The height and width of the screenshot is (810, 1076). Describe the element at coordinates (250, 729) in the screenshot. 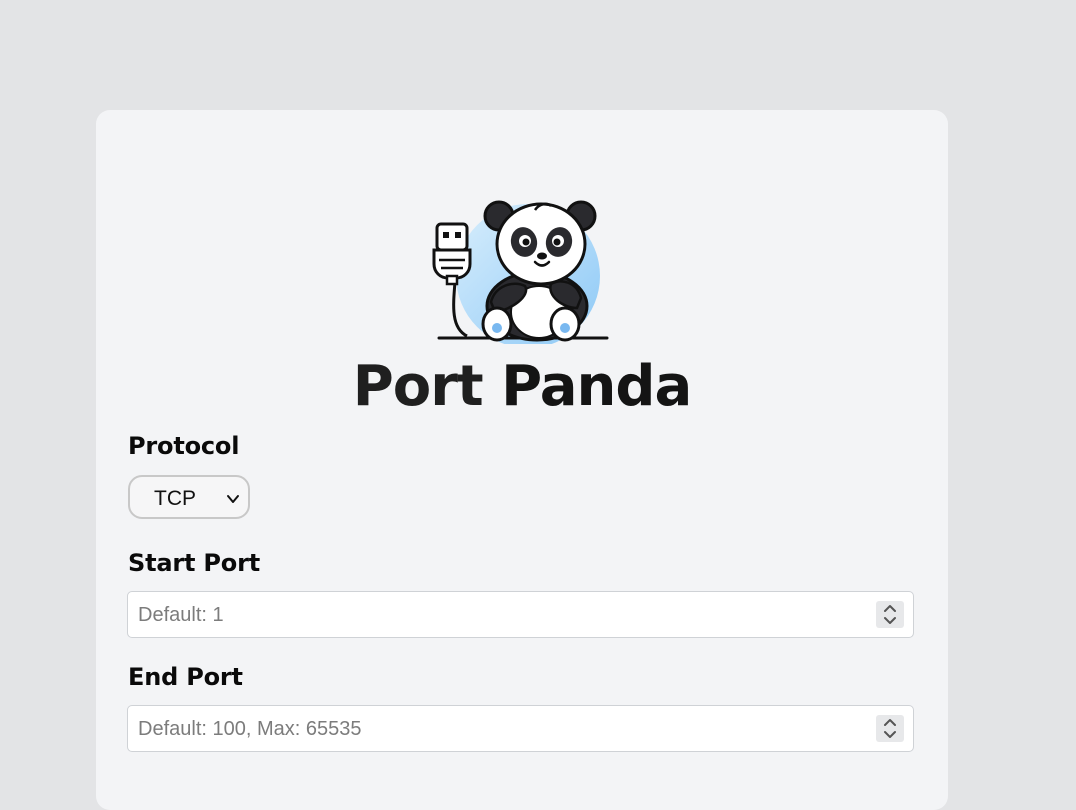

I see `end-port-placeholder: Default: 100, Max: 65535` at that location.